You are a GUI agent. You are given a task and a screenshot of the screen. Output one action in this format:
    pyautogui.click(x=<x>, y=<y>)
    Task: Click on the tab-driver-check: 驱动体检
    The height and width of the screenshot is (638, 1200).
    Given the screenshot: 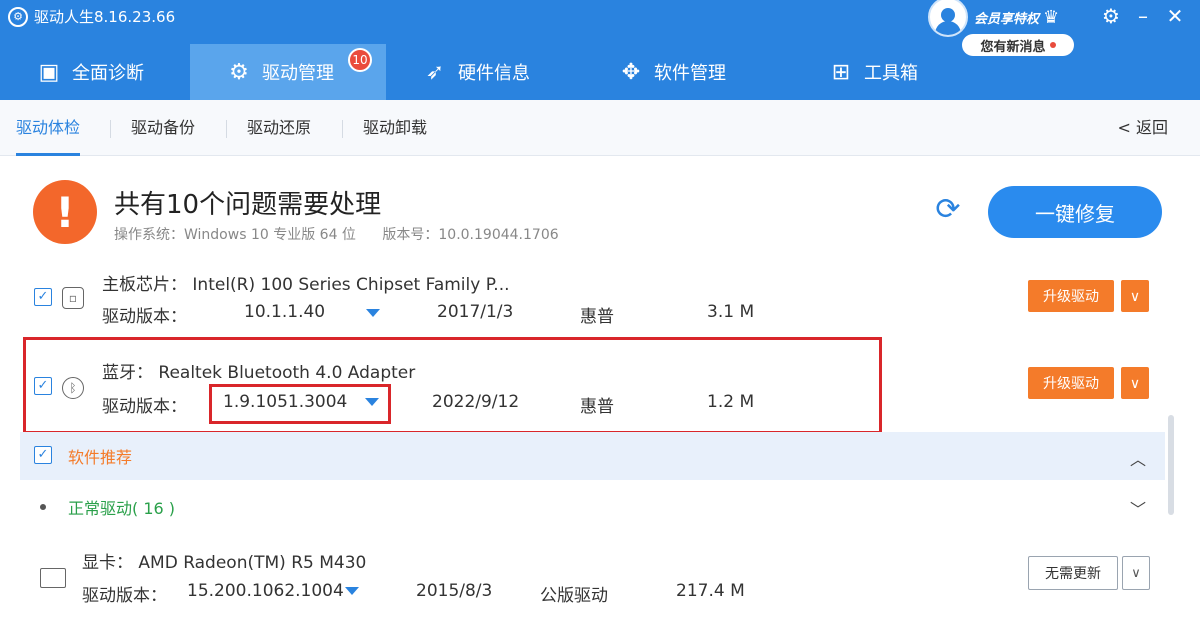 What is the action you would take?
    pyautogui.click(x=48, y=128)
    